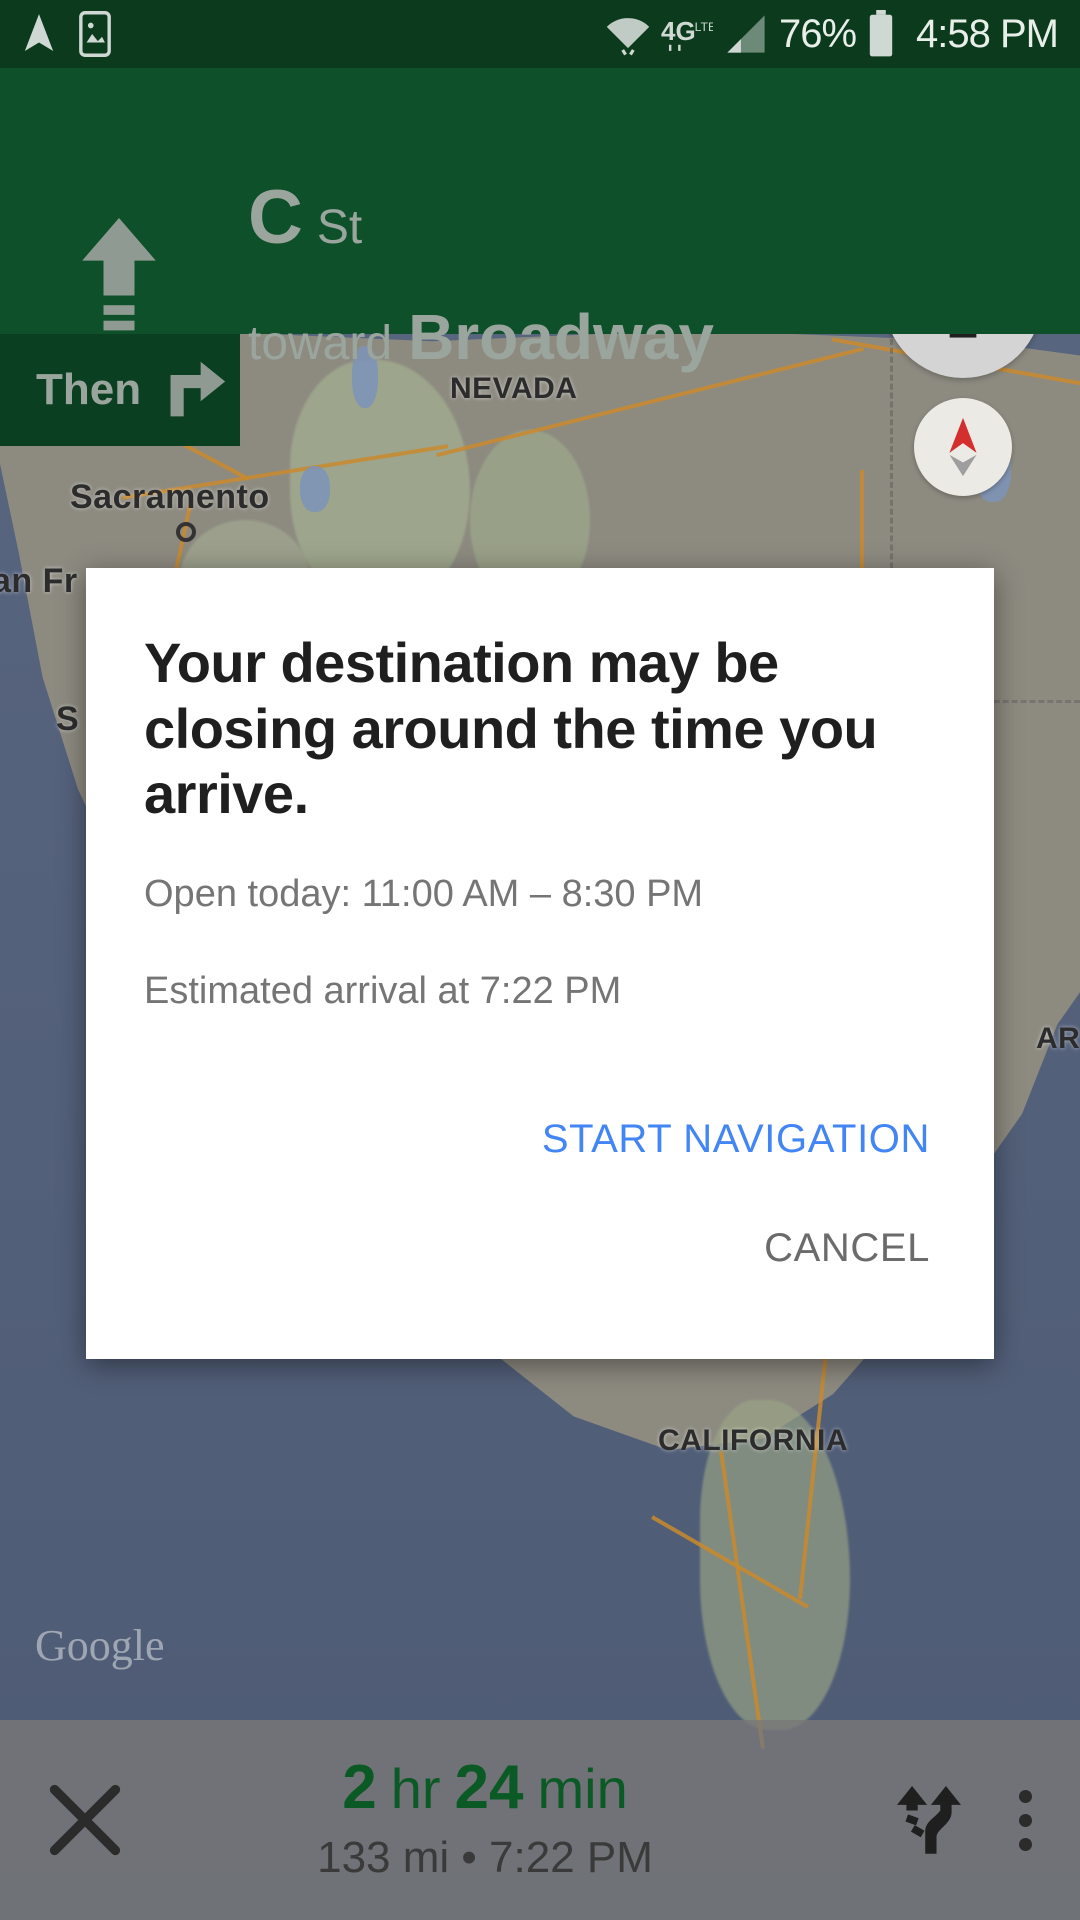  I want to click on dialog-estimated-arrival: Estimated arrival at 7:22 PM, so click(383, 990).